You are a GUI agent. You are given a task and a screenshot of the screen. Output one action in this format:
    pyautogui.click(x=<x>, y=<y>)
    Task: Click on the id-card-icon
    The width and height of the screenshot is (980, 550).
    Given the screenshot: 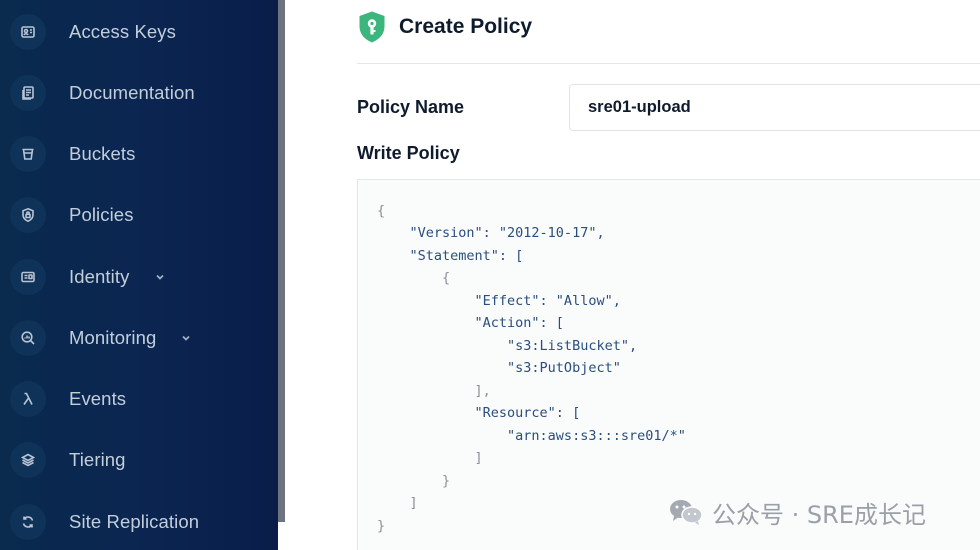 What is the action you would take?
    pyautogui.click(x=28, y=32)
    